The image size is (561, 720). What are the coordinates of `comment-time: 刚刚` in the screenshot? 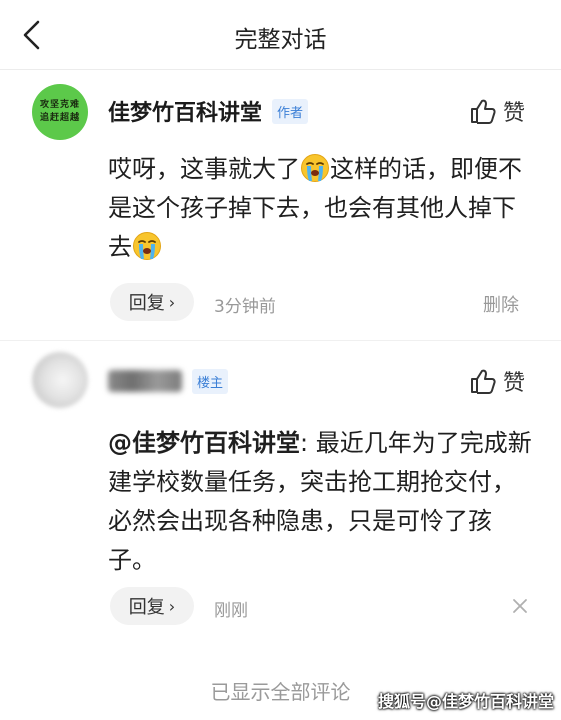 It's located at (231, 611).